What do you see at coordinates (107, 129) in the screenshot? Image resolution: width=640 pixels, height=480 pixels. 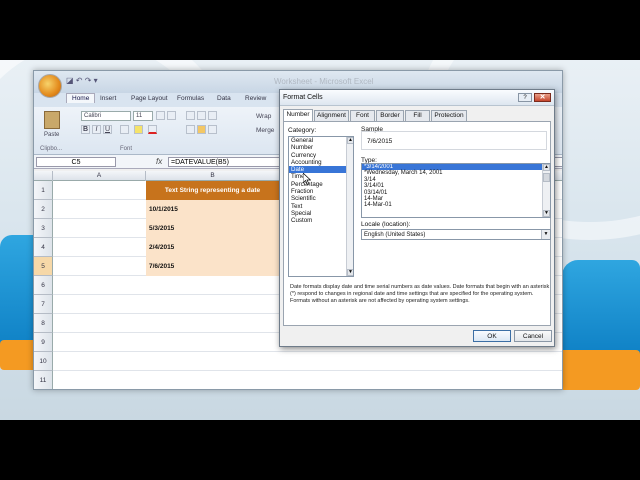 I see `underline-icon: U` at bounding box center [107, 129].